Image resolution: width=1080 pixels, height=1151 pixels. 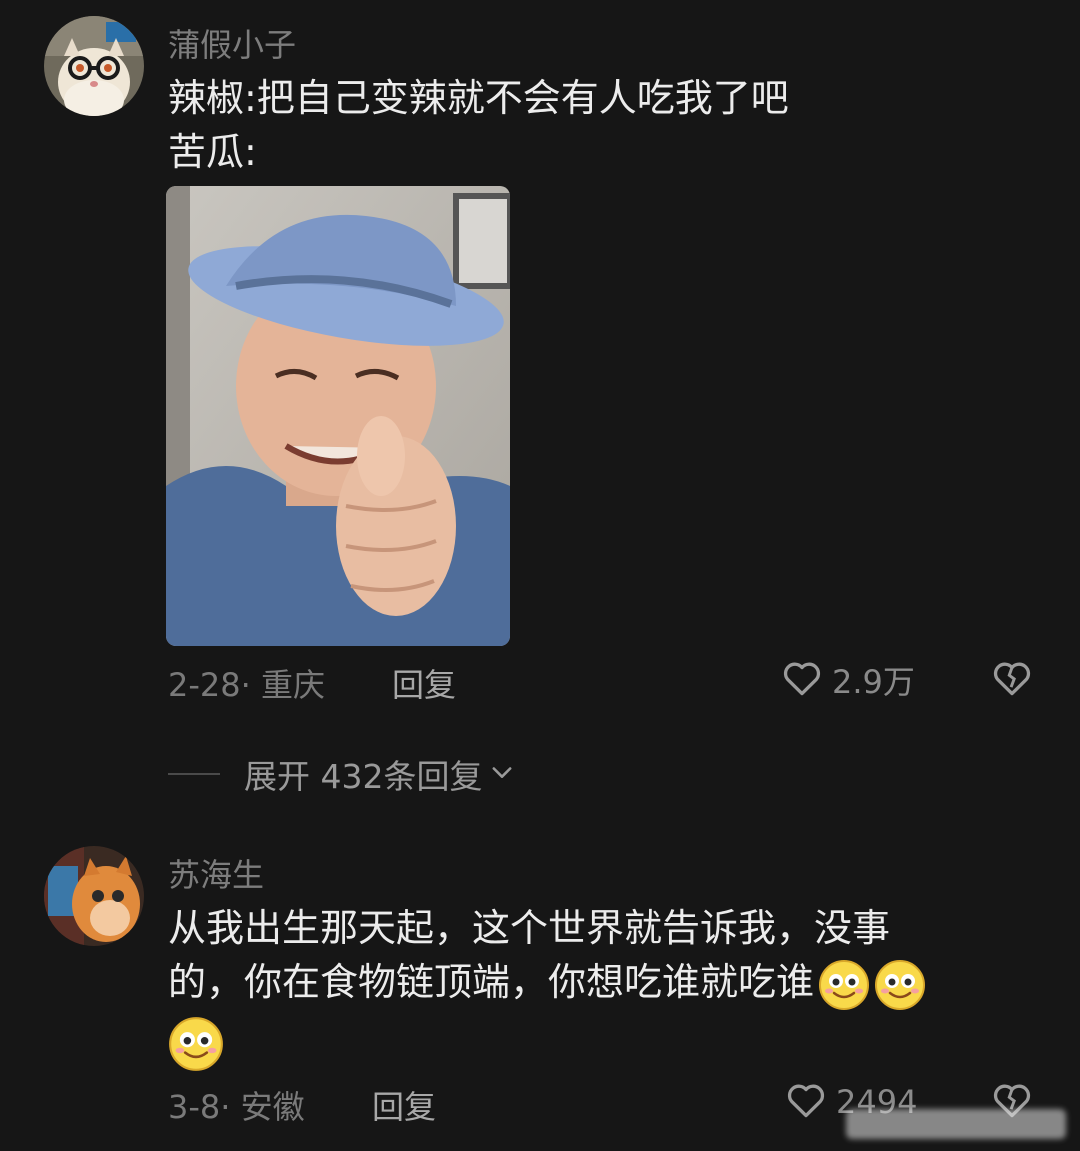 I want to click on chevron-down-icon, so click(x=502, y=774).